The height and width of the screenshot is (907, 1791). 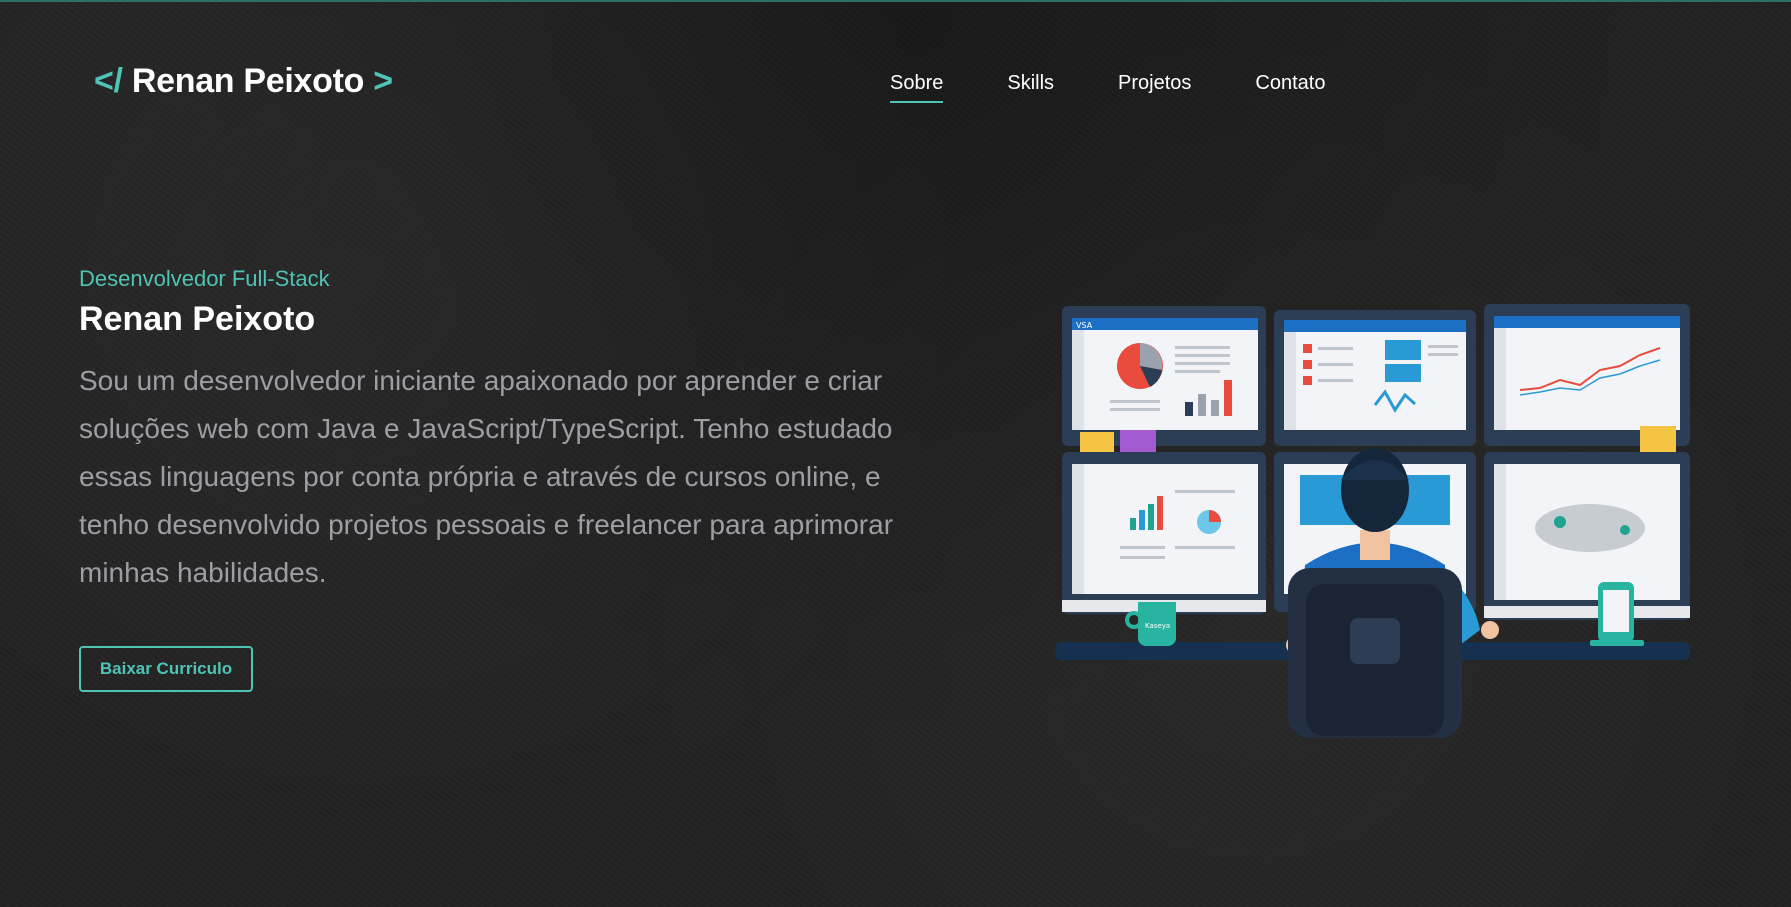 What do you see at coordinates (1290, 86) in the screenshot?
I see `nav-item-contato: Contato` at bounding box center [1290, 86].